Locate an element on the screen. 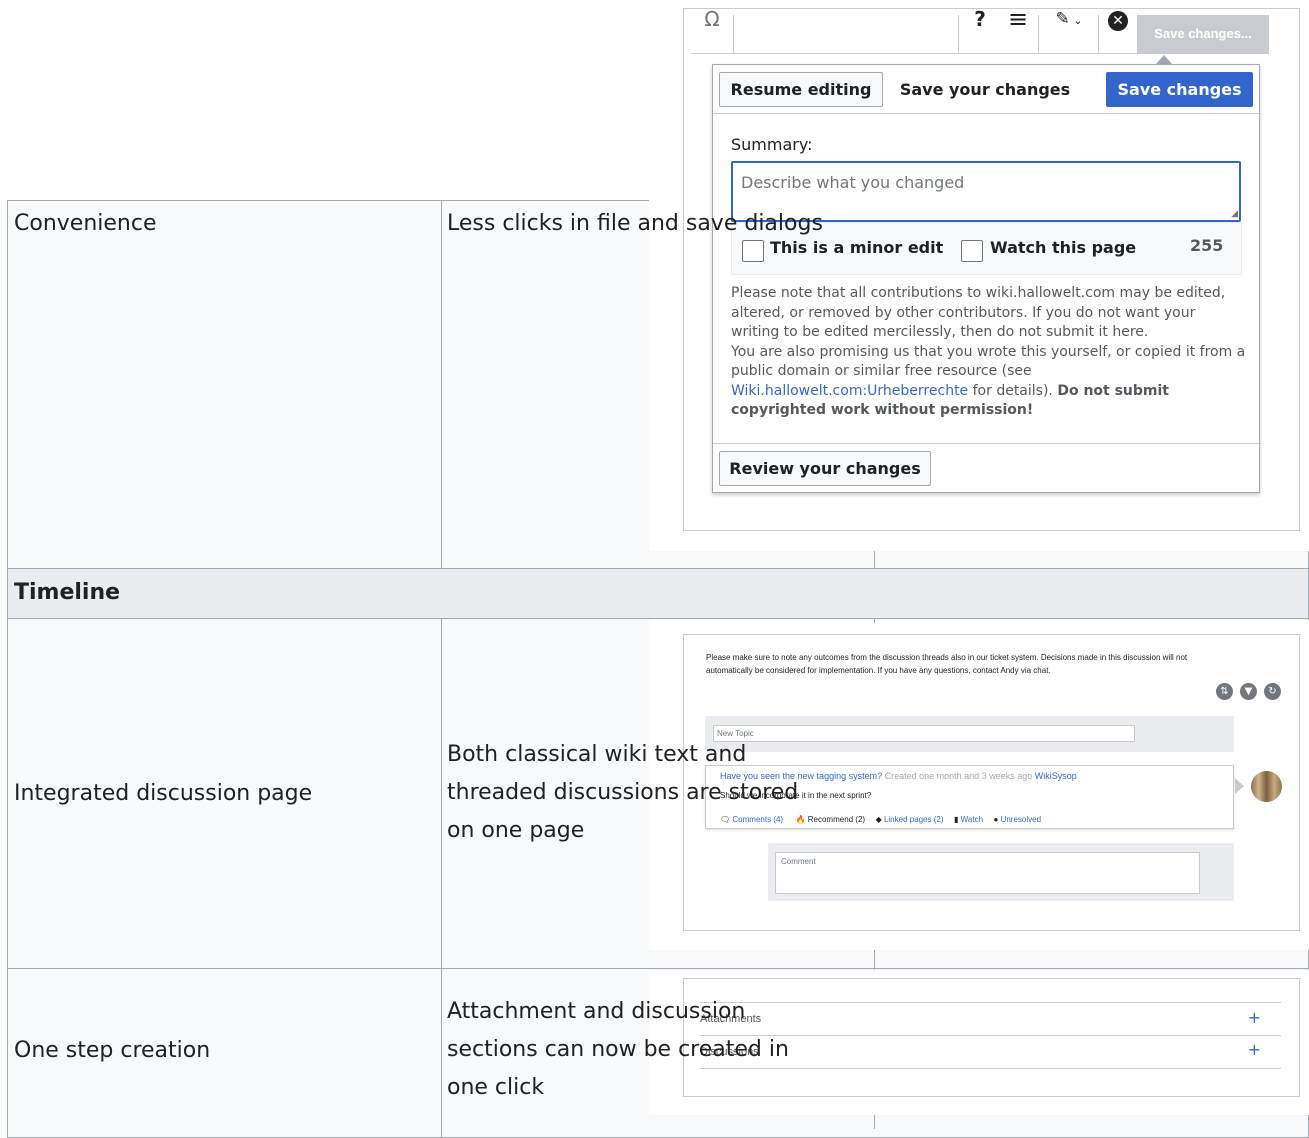 The image size is (1309, 1138). review-changes-button: Review your changes is located at coordinates (825, 468).